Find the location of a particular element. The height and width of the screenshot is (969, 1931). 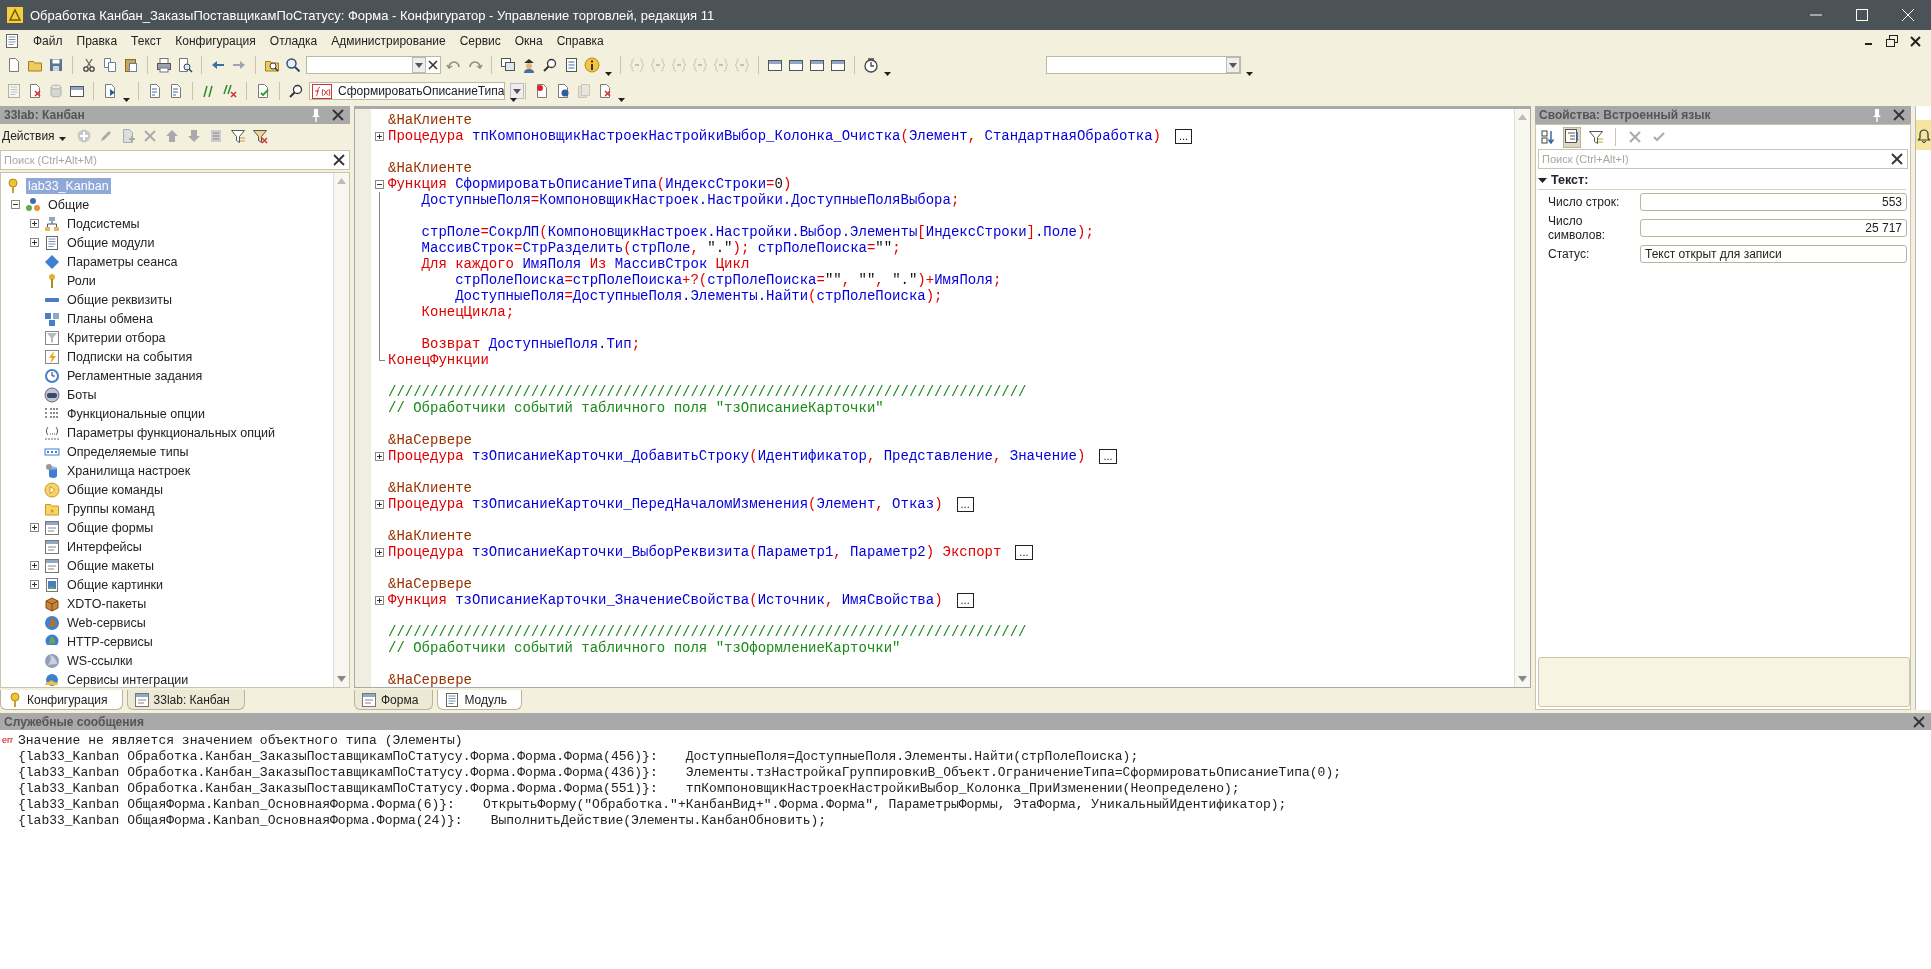

breakpoint-document-icon is located at coordinates (542, 91).